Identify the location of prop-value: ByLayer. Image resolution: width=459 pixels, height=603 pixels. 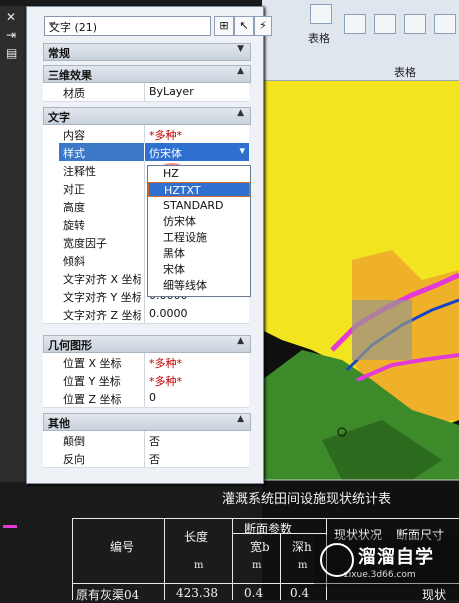
(171, 91).